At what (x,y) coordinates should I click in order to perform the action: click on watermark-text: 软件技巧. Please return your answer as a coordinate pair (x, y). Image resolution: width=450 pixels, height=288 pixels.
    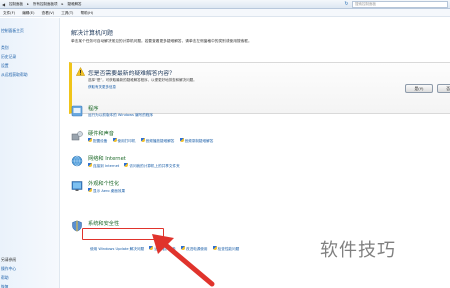
    Looking at the image, I should click on (358, 250).